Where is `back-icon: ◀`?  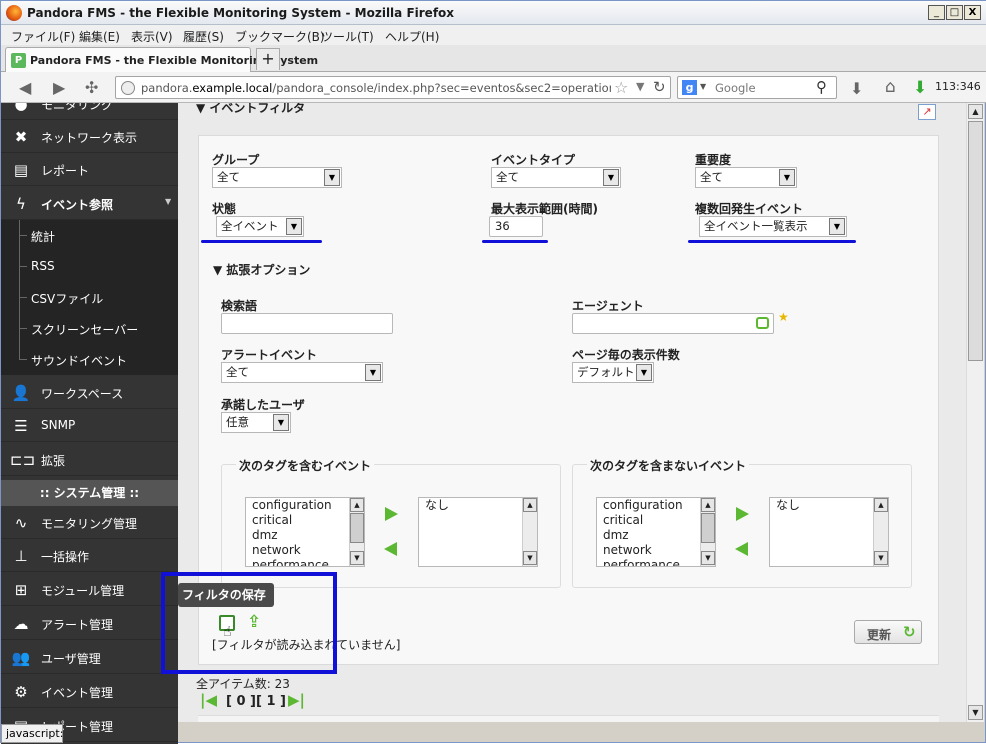
back-icon: ◀ is located at coordinates (25, 87).